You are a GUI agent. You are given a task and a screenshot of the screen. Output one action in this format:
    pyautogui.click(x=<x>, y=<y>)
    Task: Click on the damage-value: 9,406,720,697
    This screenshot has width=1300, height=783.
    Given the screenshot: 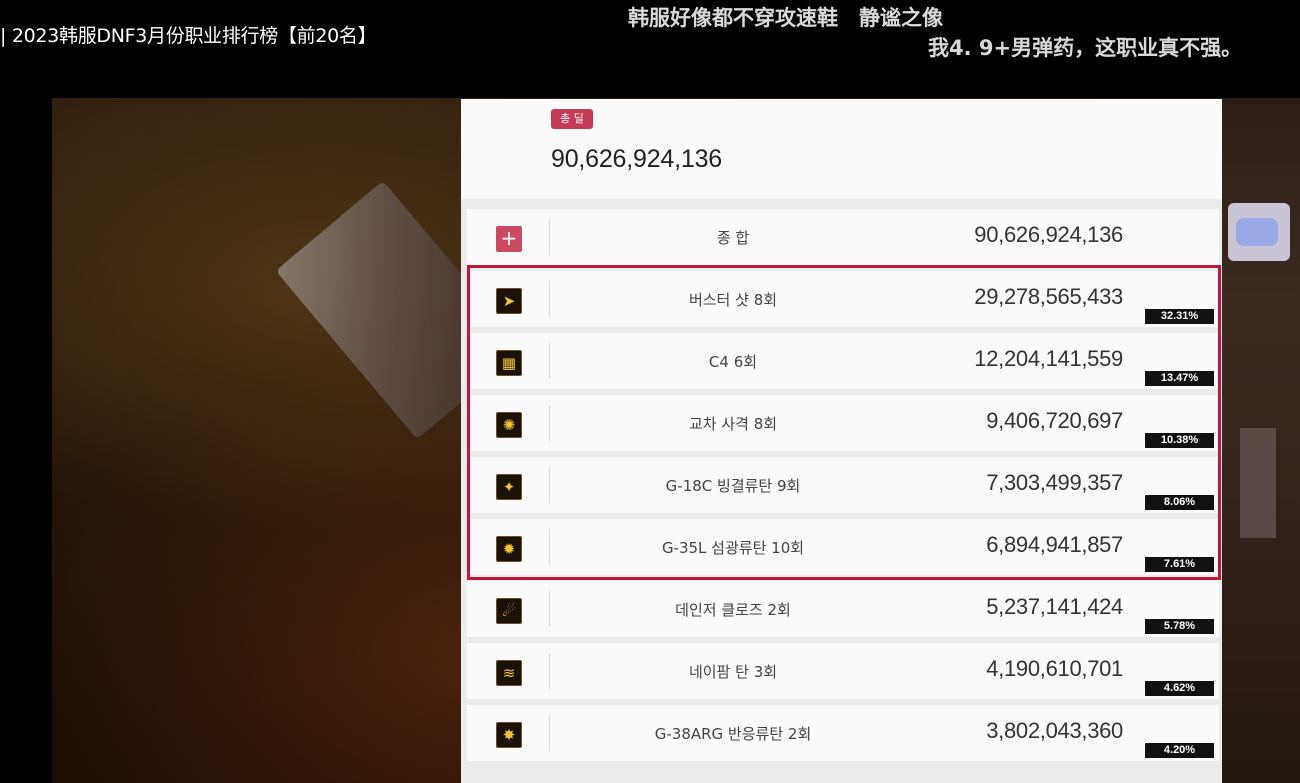 What is the action you would take?
    pyautogui.click(x=1054, y=420)
    